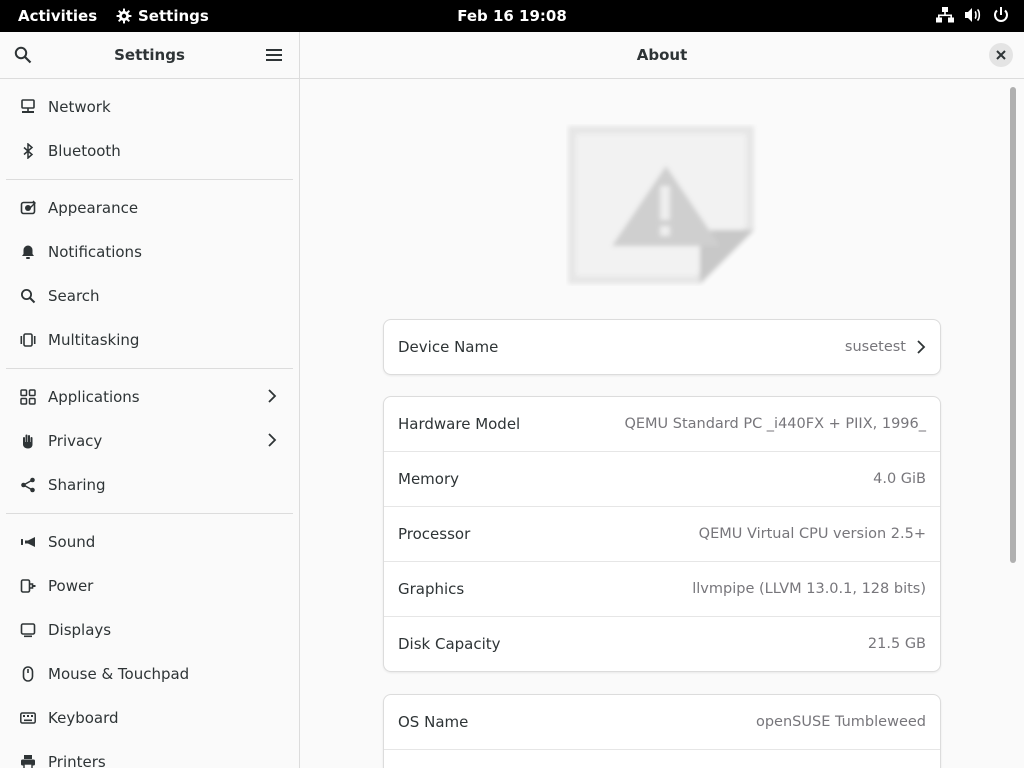  What do you see at coordinates (28, 718) in the screenshot?
I see `keyboard-icon` at bounding box center [28, 718].